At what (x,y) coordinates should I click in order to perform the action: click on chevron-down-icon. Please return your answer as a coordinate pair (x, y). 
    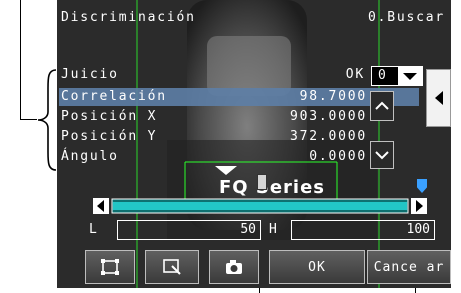
    Looking at the image, I should click on (410, 76).